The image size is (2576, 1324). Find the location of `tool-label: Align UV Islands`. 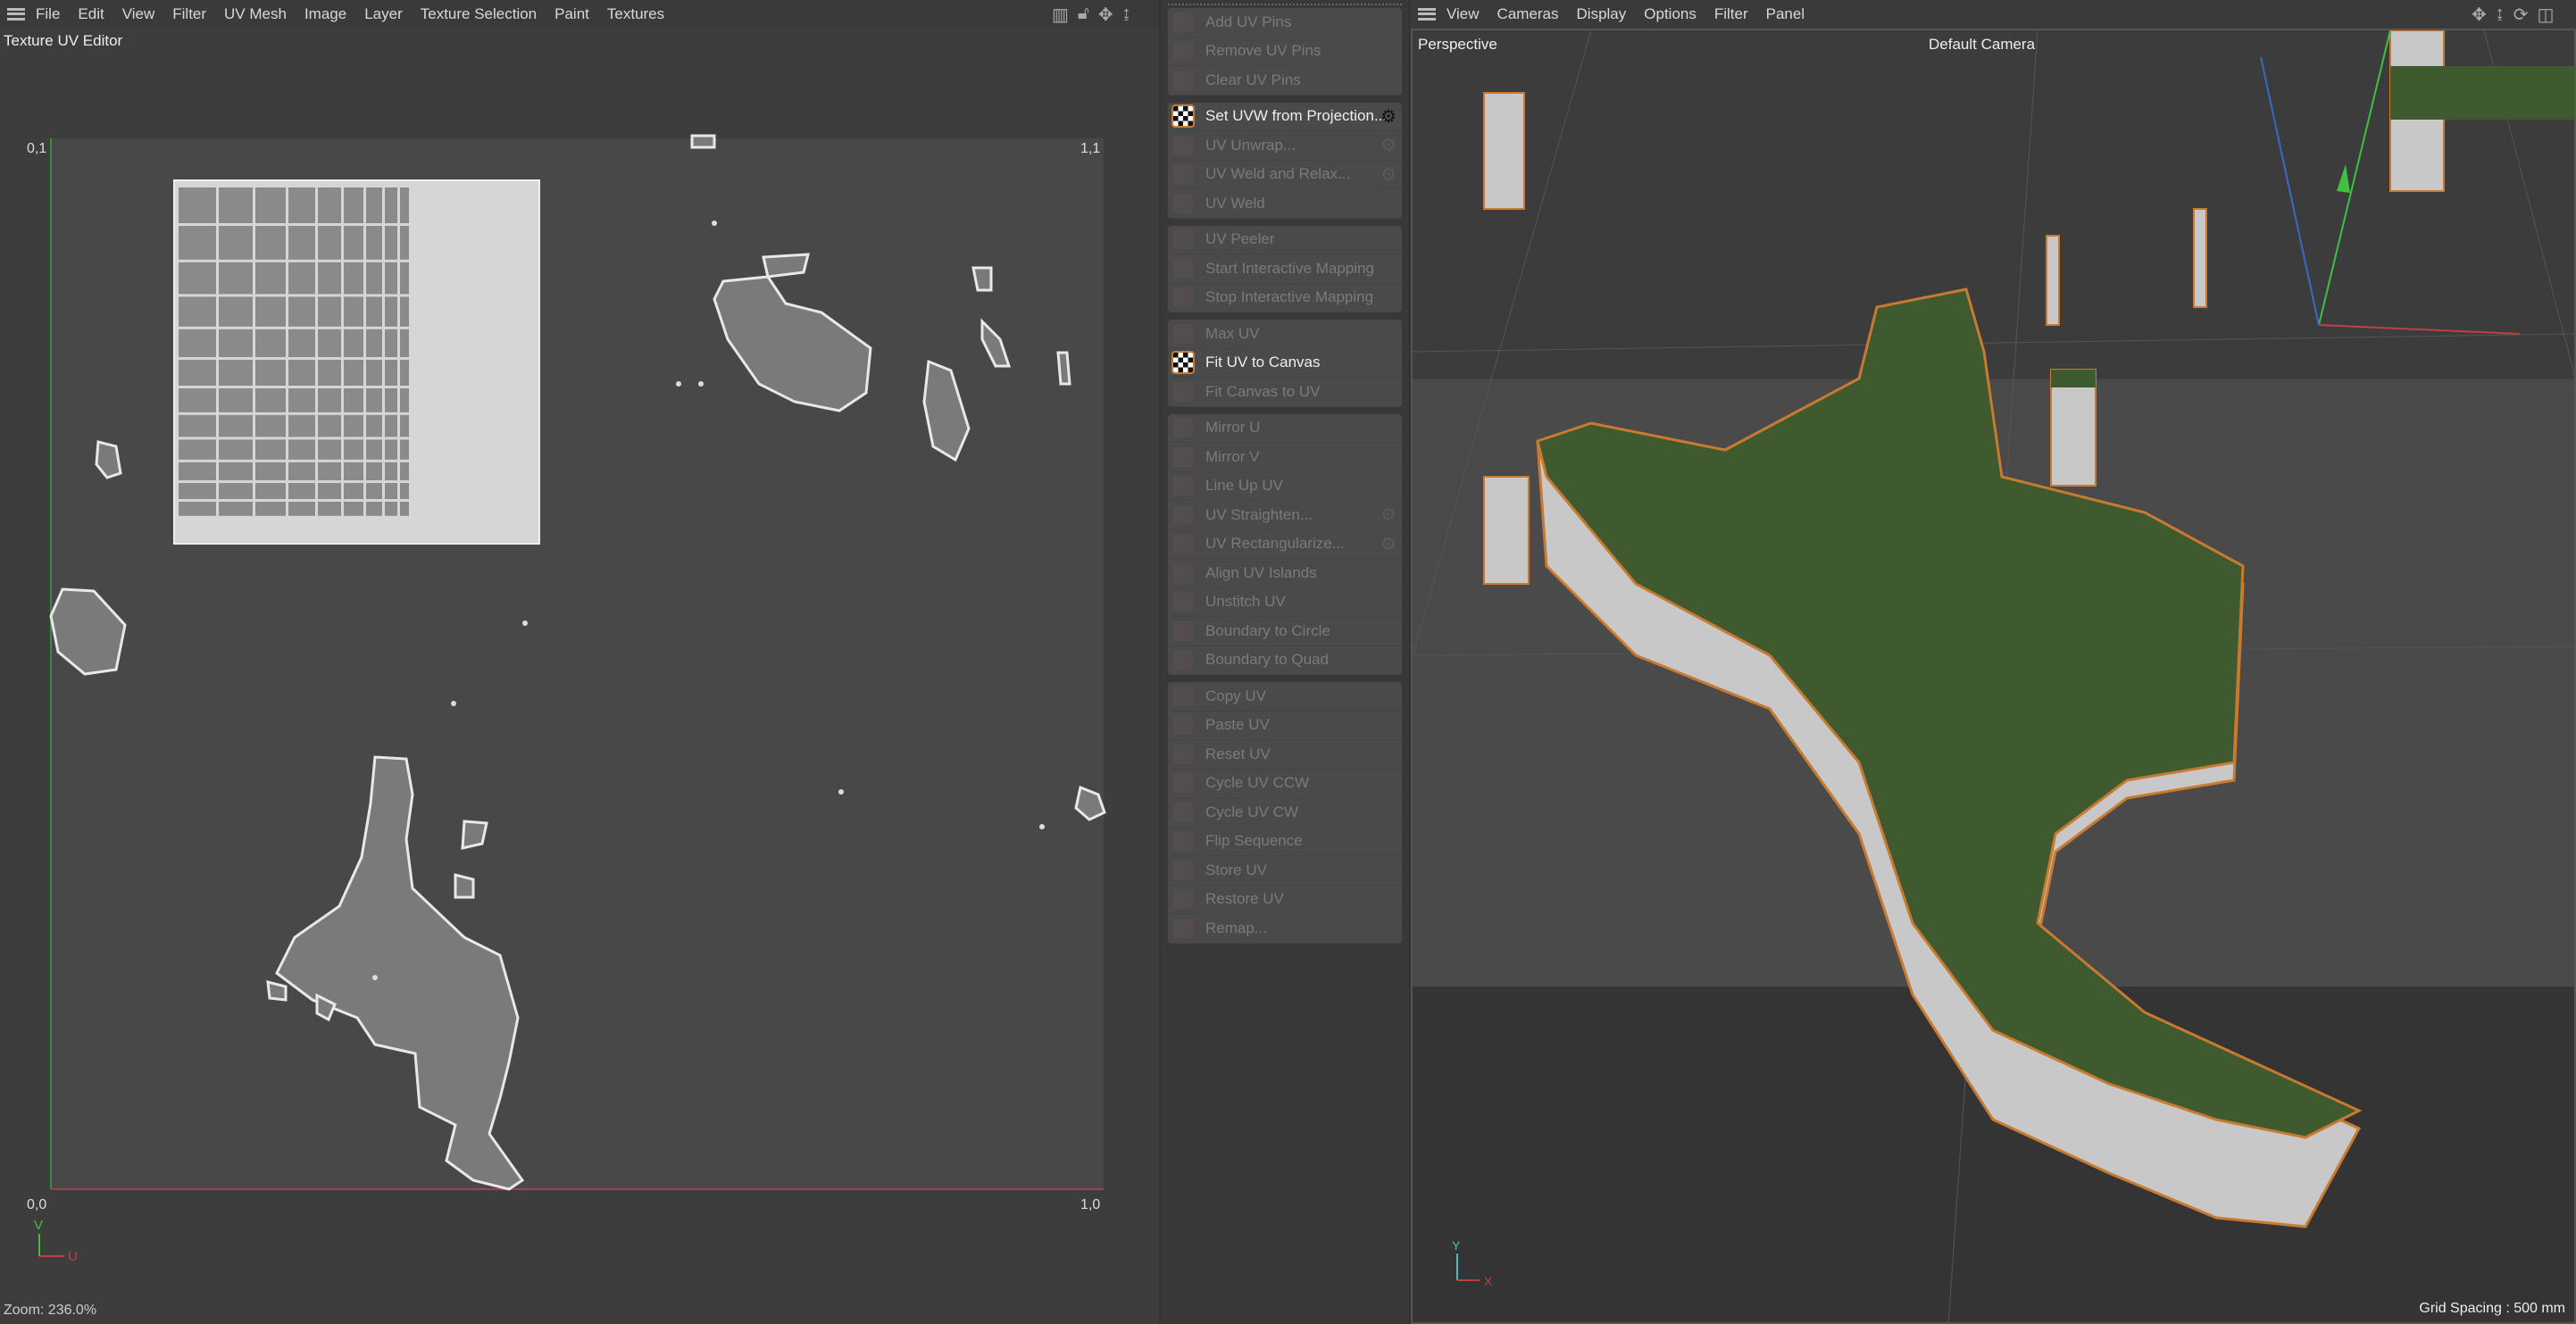

tool-label: Align UV Islands is located at coordinates (1261, 572).